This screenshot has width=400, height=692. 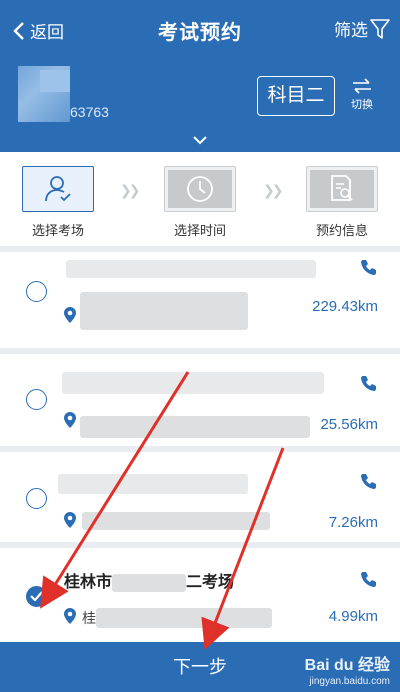 I want to click on venue-name-suffix: 二考场, so click(x=210, y=582).